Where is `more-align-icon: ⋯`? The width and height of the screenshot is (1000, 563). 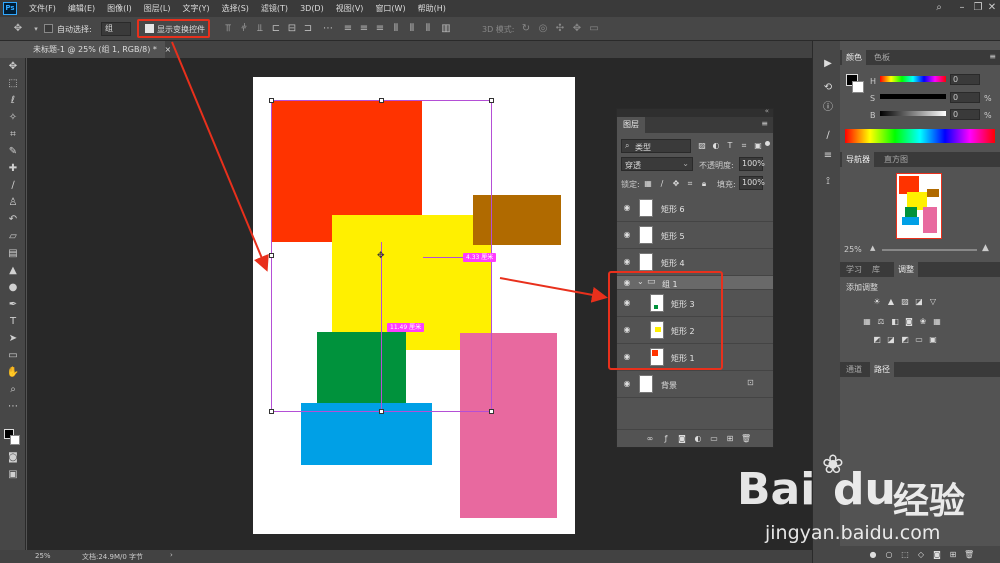
more-align-icon: ⋯ is located at coordinates (328, 29).